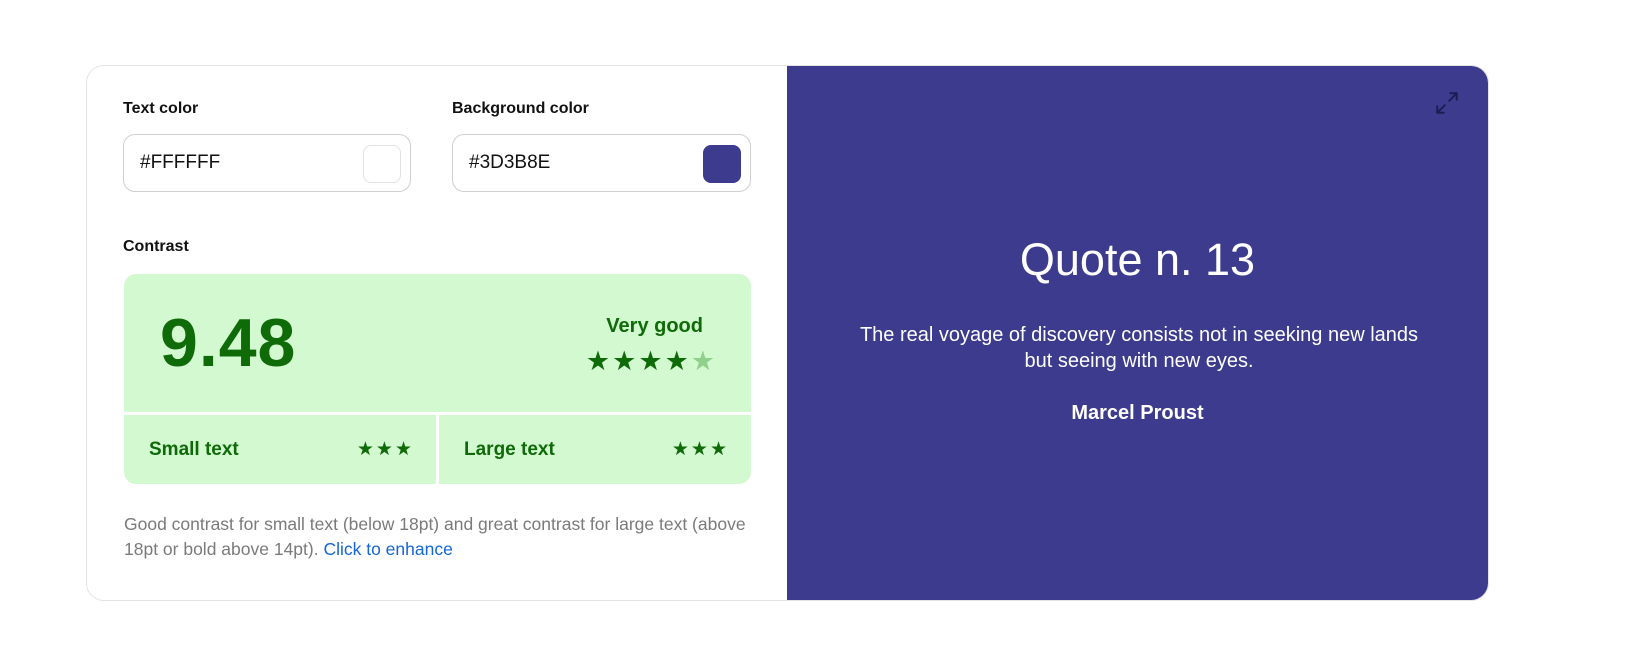 The width and height of the screenshot is (1625, 657). I want to click on large-text-stars: ★ ★ ★, so click(699, 449).